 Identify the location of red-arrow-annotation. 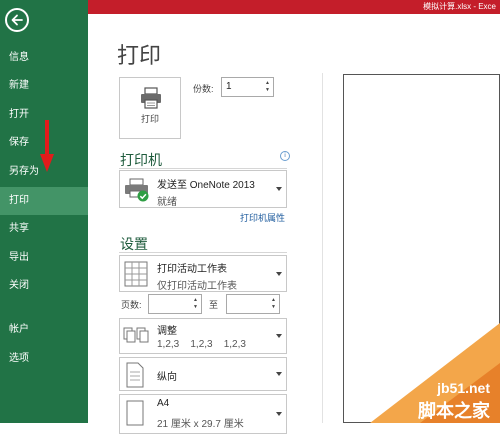
(47, 146).